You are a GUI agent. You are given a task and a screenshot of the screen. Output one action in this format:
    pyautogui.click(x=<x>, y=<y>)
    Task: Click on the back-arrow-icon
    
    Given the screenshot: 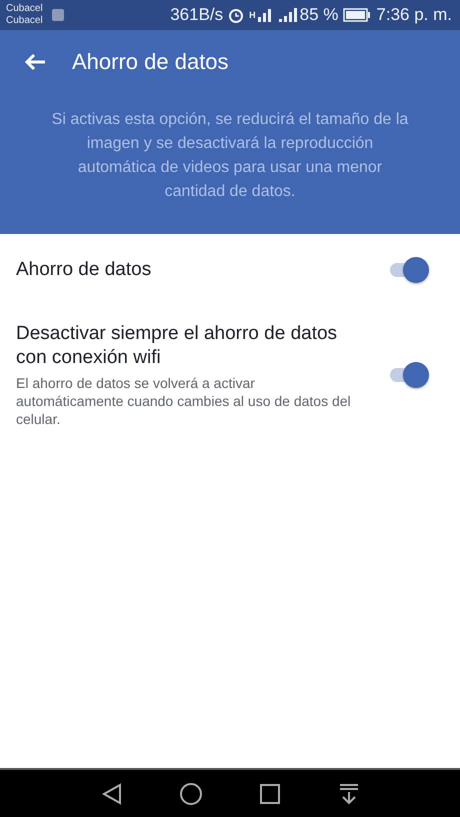 What is the action you would take?
    pyautogui.click(x=35, y=62)
    